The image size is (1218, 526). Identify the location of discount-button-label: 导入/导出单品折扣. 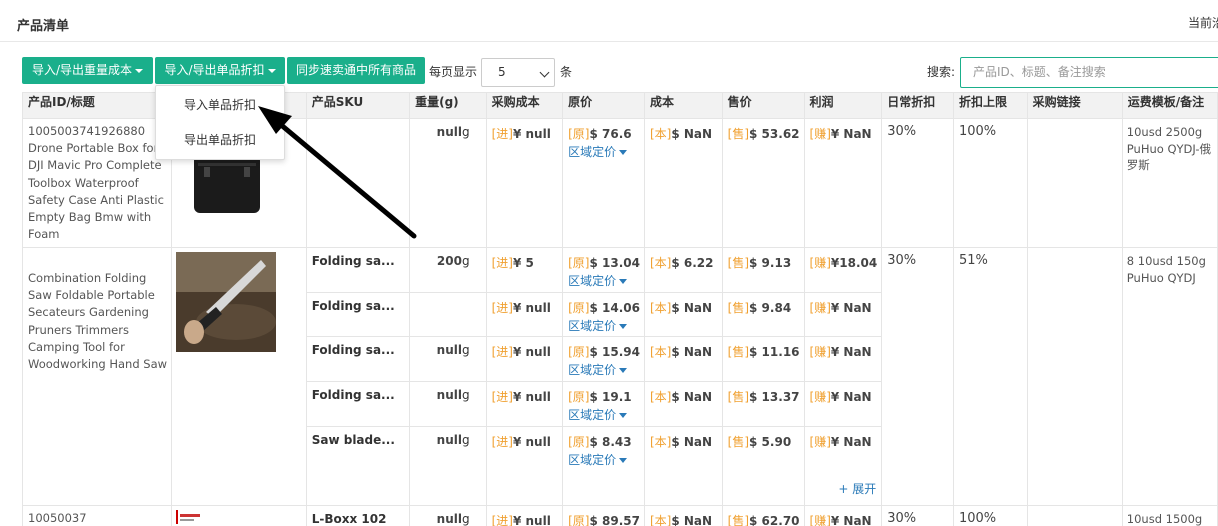
(214, 70).